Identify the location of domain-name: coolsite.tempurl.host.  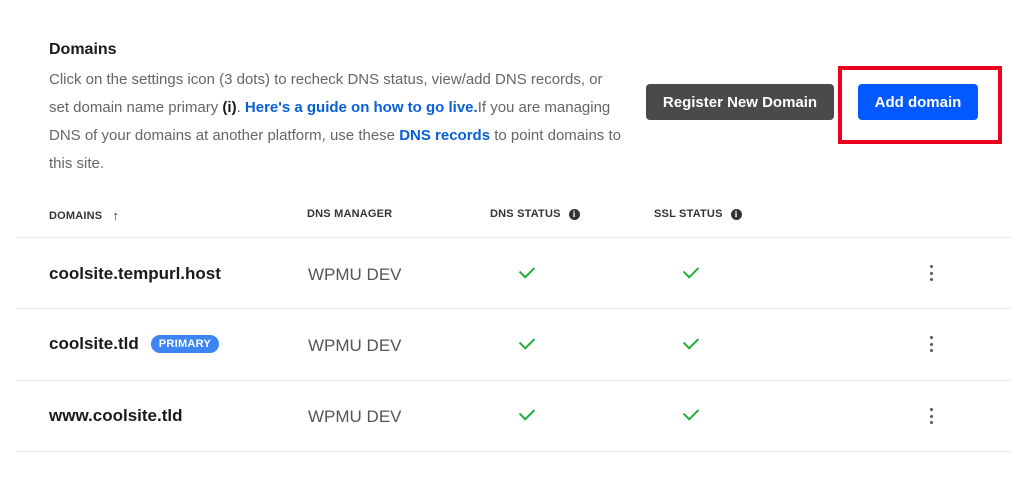
(135, 273).